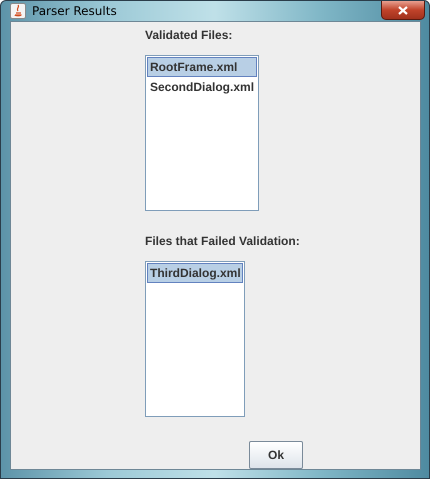 This screenshot has height=479, width=430. What do you see at coordinates (189, 35) in the screenshot?
I see `list-label: Validated Files:` at bounding box center [189, 35].